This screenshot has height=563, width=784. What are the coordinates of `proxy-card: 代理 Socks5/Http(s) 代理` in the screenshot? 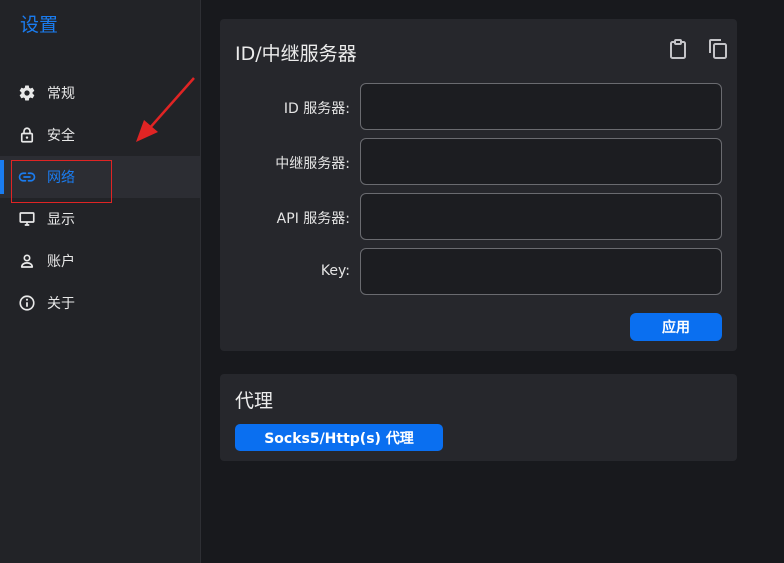 It's located at (478, 417).